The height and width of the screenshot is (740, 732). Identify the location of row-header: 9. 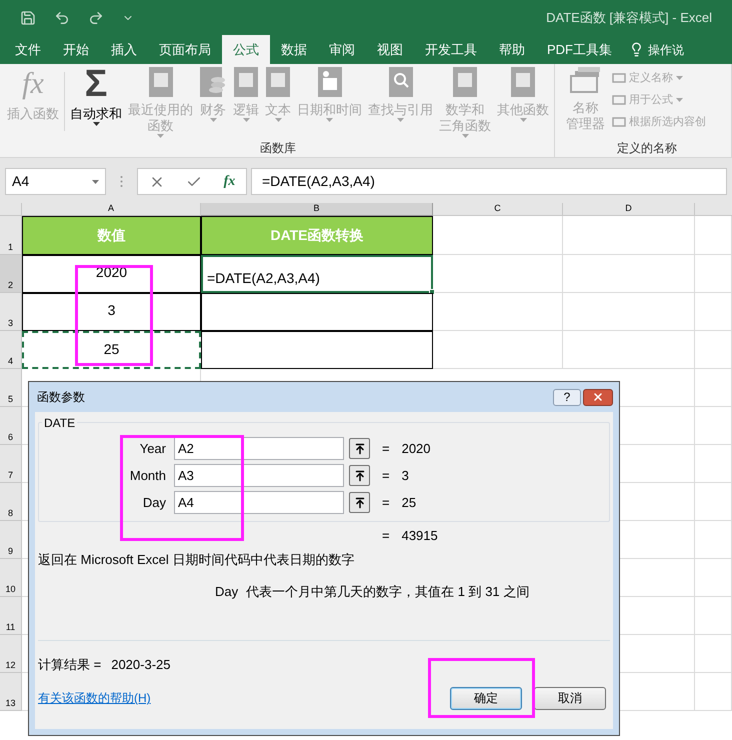
(11, 540).